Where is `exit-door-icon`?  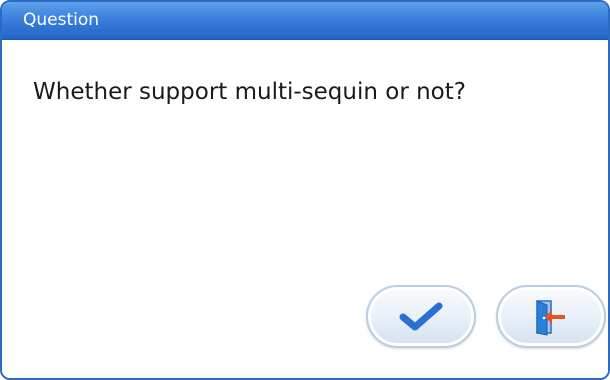
exit-door-icon is located at coordinates (550, 317).